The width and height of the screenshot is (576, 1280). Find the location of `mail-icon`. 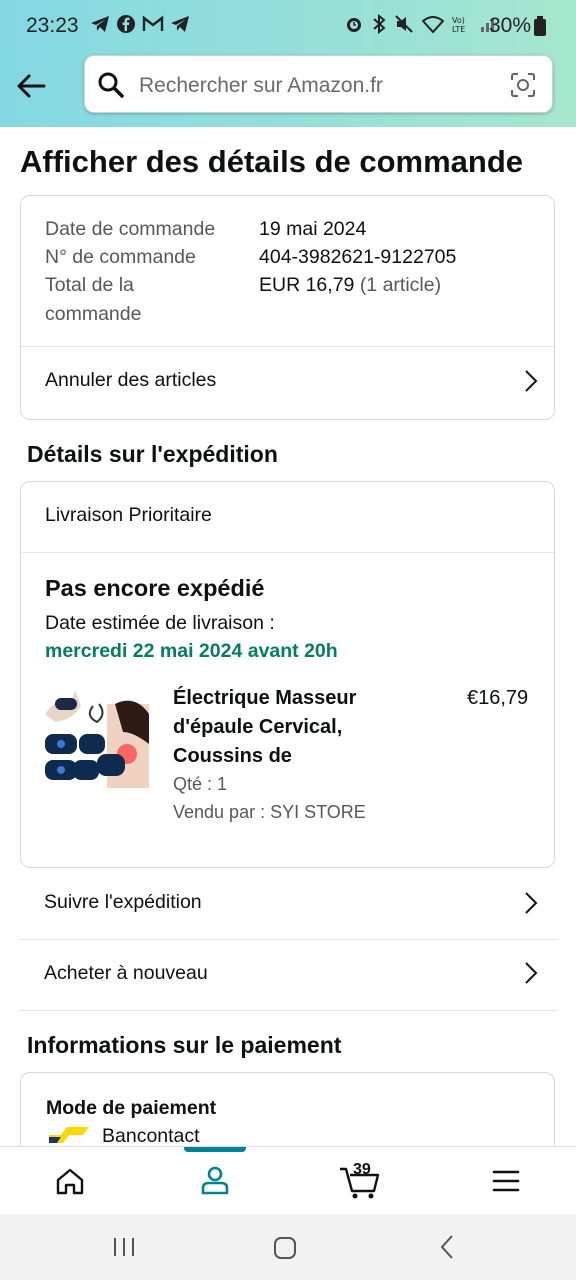

mail-icon is located at coordinates (153, 23).